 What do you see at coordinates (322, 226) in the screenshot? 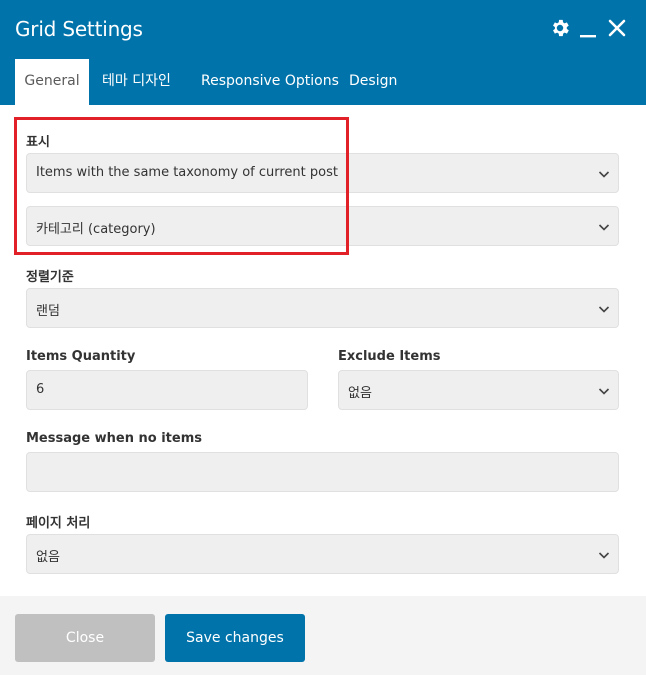
I see `taxonomy-select: 카테고리 (category)` at bounding box center [322, 226].